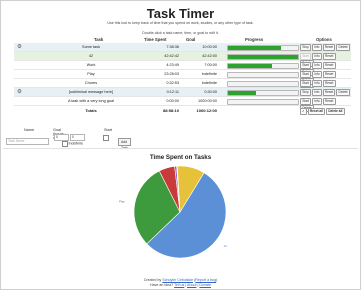 This screenshot has height=290, width=361. What do you see at coordinates (91, 65) in the screenshot?
I see `task-name: Work` at bounding box center [91, 65].